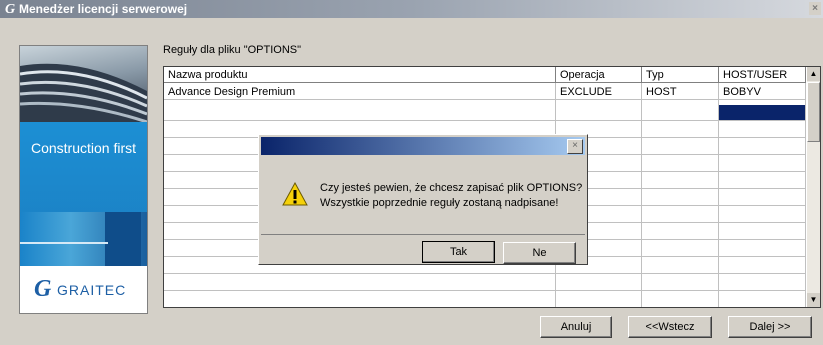 The image size is (823, 345). Describe the element at coordinates (762, 92) in the screenshot. I see `table-cell-host-user: BOBYV` at that location.